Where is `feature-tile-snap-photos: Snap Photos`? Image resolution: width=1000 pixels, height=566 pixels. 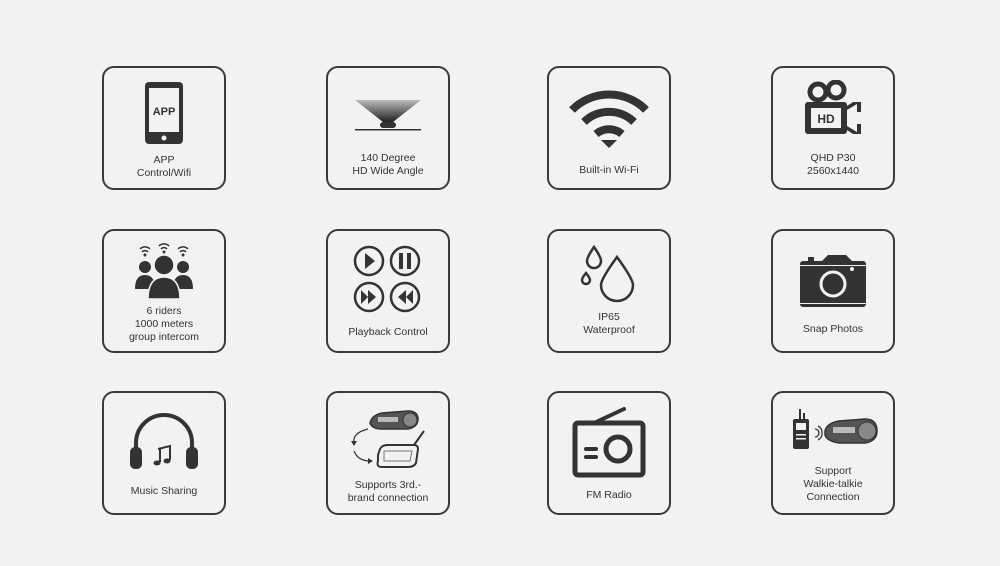
feature-tile-snap-photos: Snap Photos is located at coordinates (833, 291).